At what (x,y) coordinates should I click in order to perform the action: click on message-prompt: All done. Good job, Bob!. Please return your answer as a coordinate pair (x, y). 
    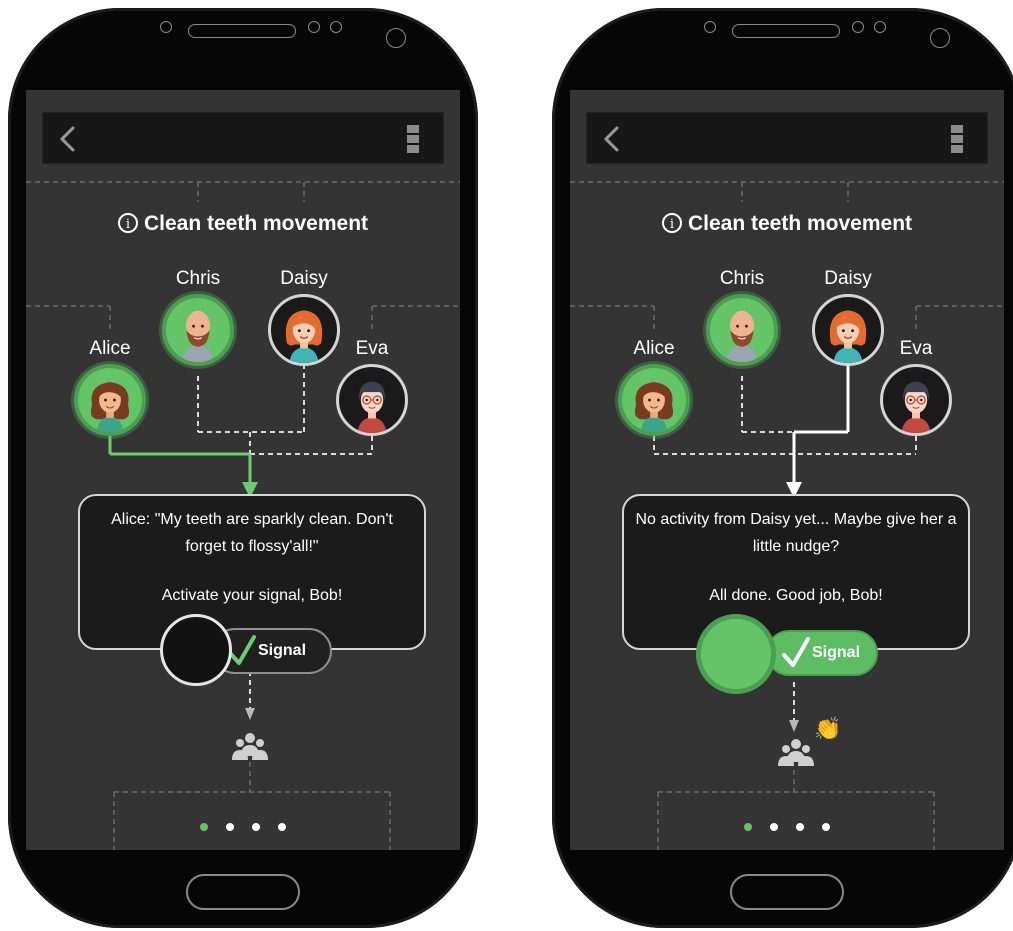
    Looking at the image, I should click on (796, 595).